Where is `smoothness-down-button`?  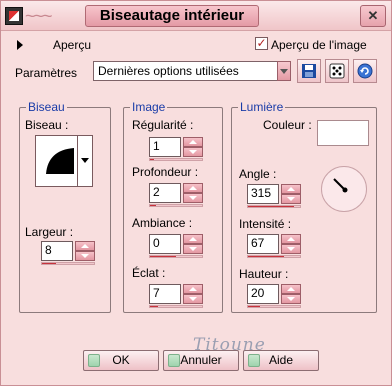 smoothness-down-button is located at coordinates (193, 152).